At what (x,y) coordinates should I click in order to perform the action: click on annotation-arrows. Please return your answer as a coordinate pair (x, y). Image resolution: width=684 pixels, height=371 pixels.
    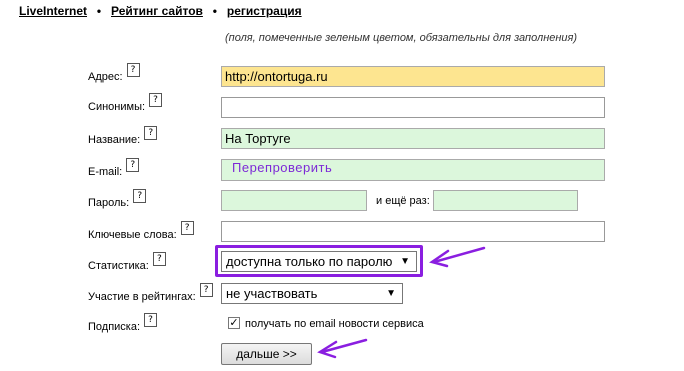
    Looking at the image, I should click on (401, 302).